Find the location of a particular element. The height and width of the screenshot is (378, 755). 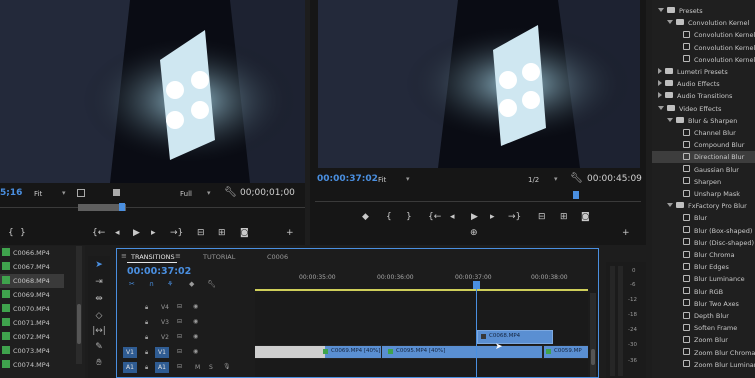

track-label-a1: A1 is located at coordinates (162, 367).